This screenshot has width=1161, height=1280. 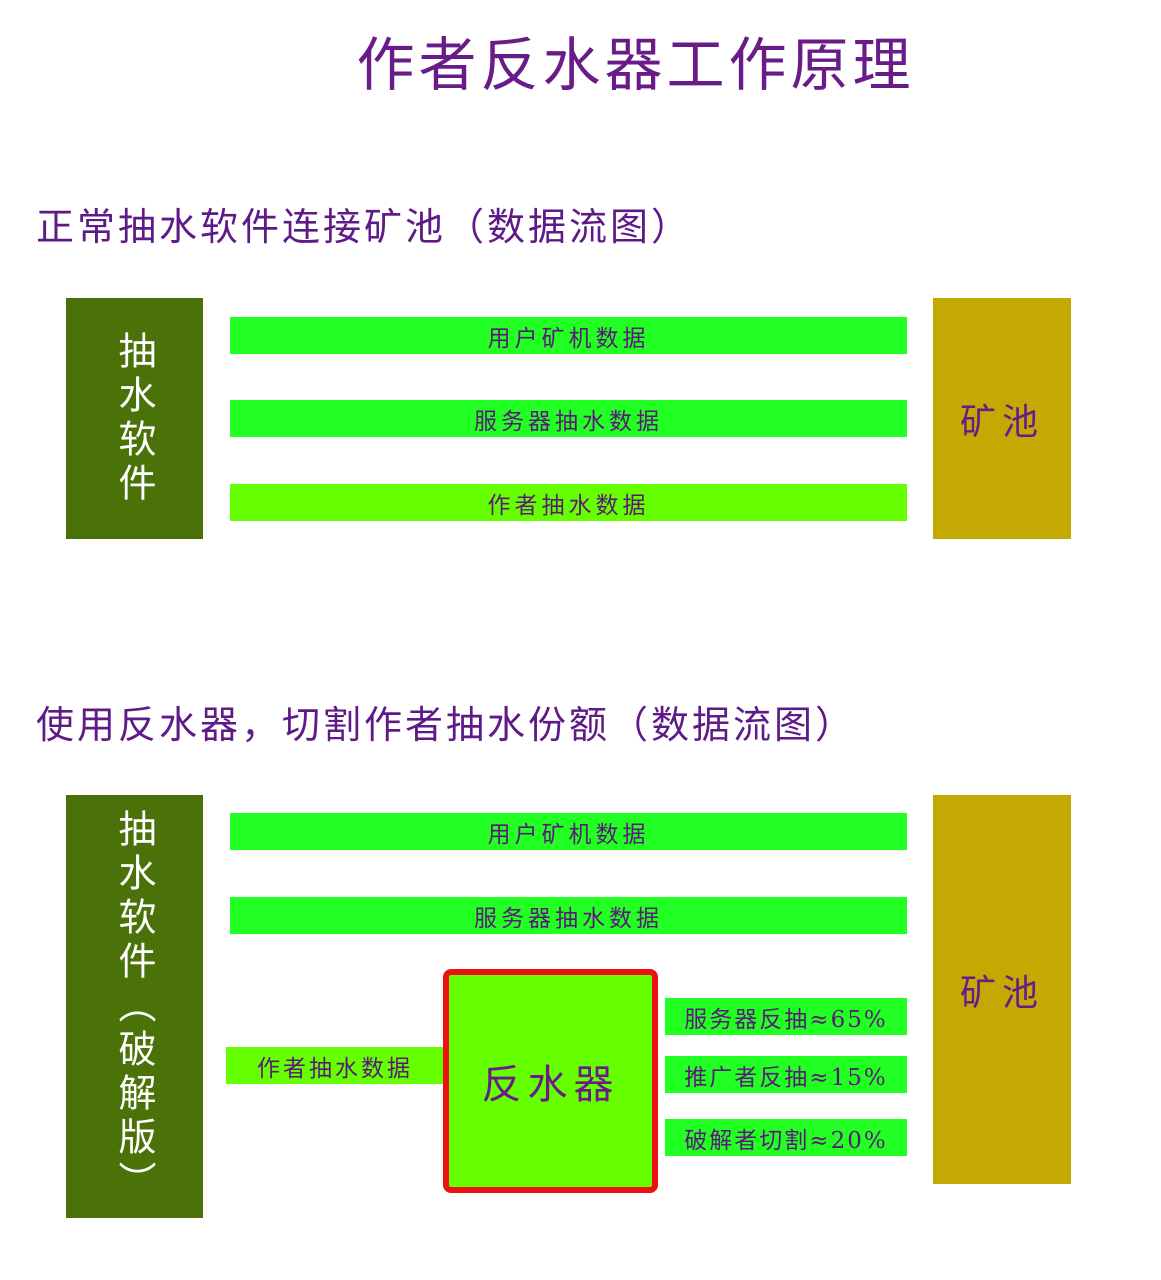 What do you see at coordinates (335, 1065) in the screenshot?
I see `section2-flow-author-data: 作者抽水数据` at bounding box center [335, 1065].